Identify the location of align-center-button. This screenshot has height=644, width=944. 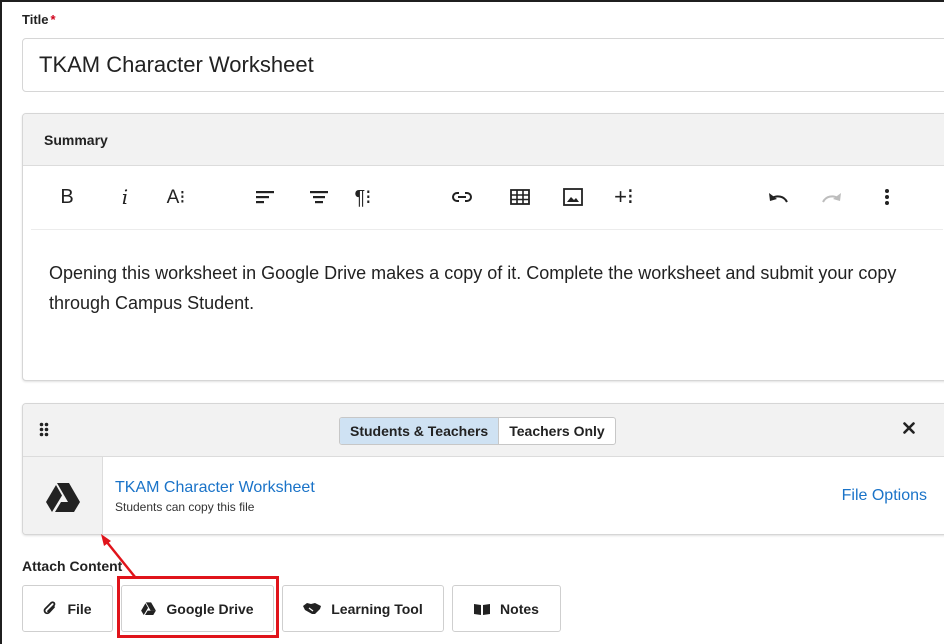
(319, 197).